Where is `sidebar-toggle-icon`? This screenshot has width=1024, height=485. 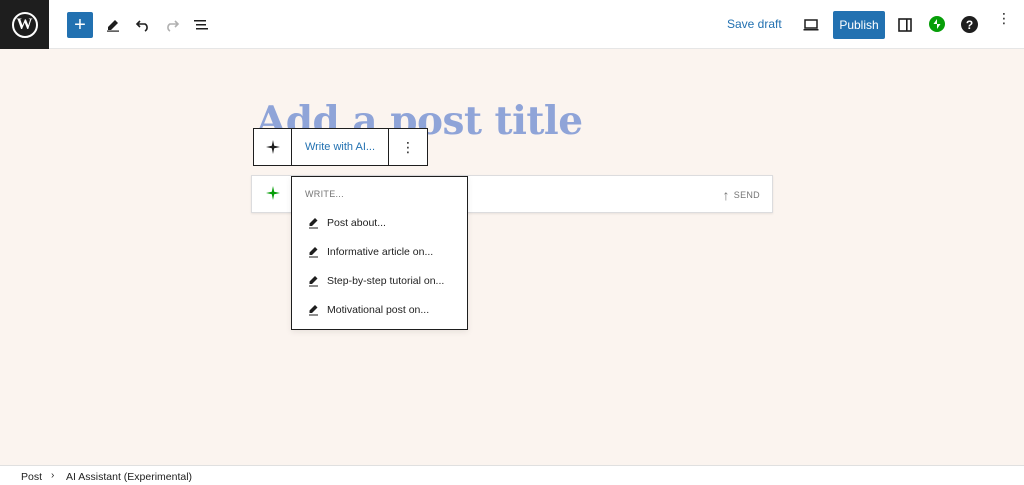 sidebar-toggle-icon is located at coordinates (905, 25).